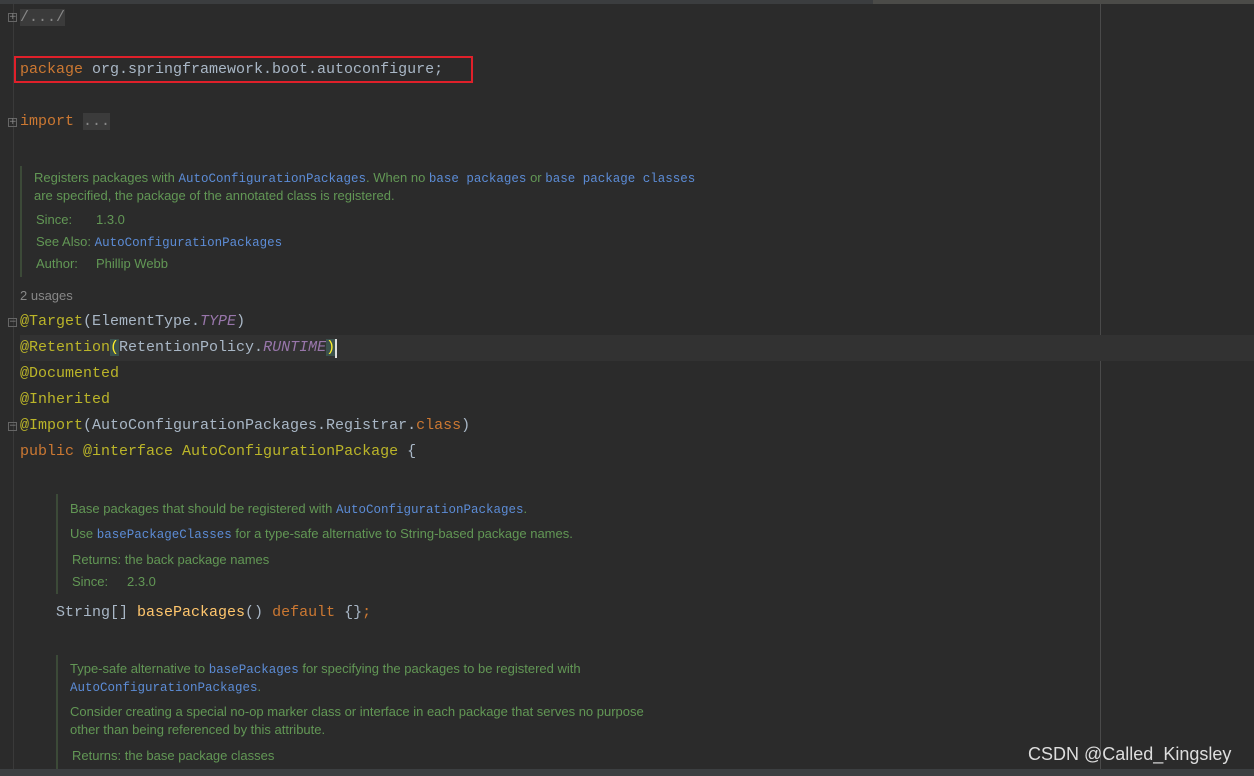  What do you see at coordinates (1130, 754) in the screenshot?
I see `watermark: CSDN @Called_Kingsley` at bounding box center [1130, 754].